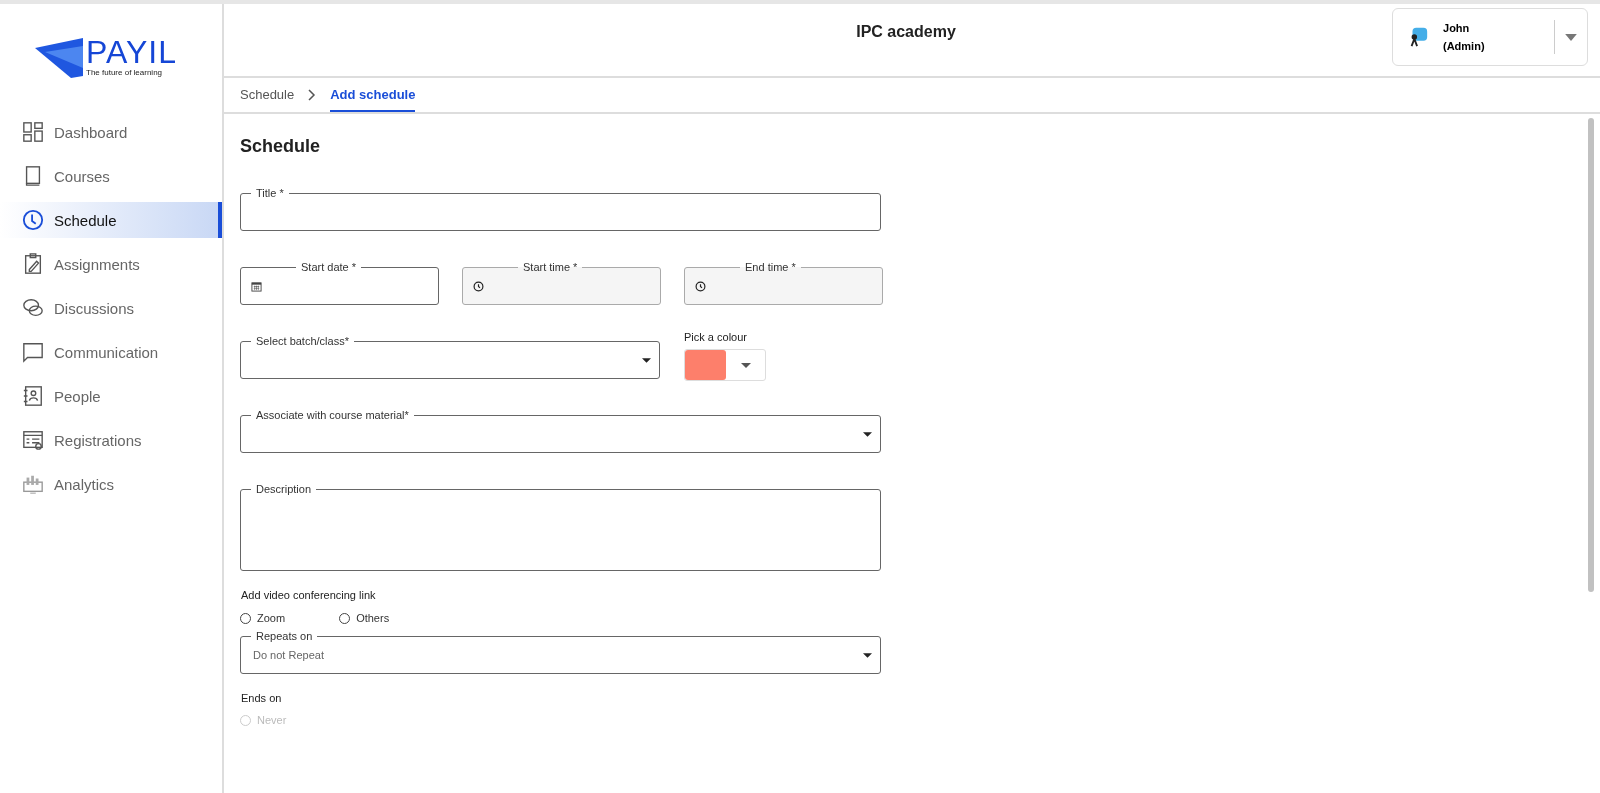 The width and height of the screenshot is (1600, 793). Describe the element at coordinates (33, 264) in the screenshot. I see `clipboard-pencil-icon` at that location.